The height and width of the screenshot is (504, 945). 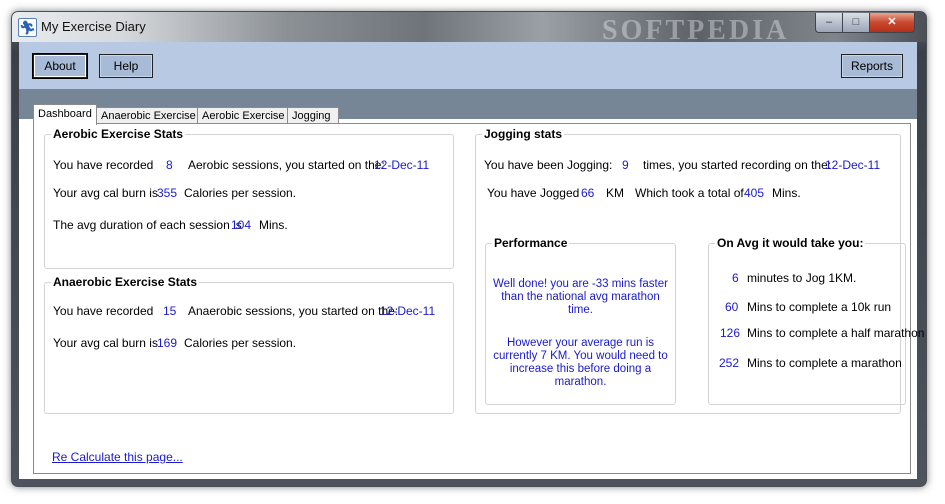 What do you see at coordinates (853, 165) in the screenshot?
I see `jogging-start-date: 12-Dec-11` at bounding box center [853, 165].